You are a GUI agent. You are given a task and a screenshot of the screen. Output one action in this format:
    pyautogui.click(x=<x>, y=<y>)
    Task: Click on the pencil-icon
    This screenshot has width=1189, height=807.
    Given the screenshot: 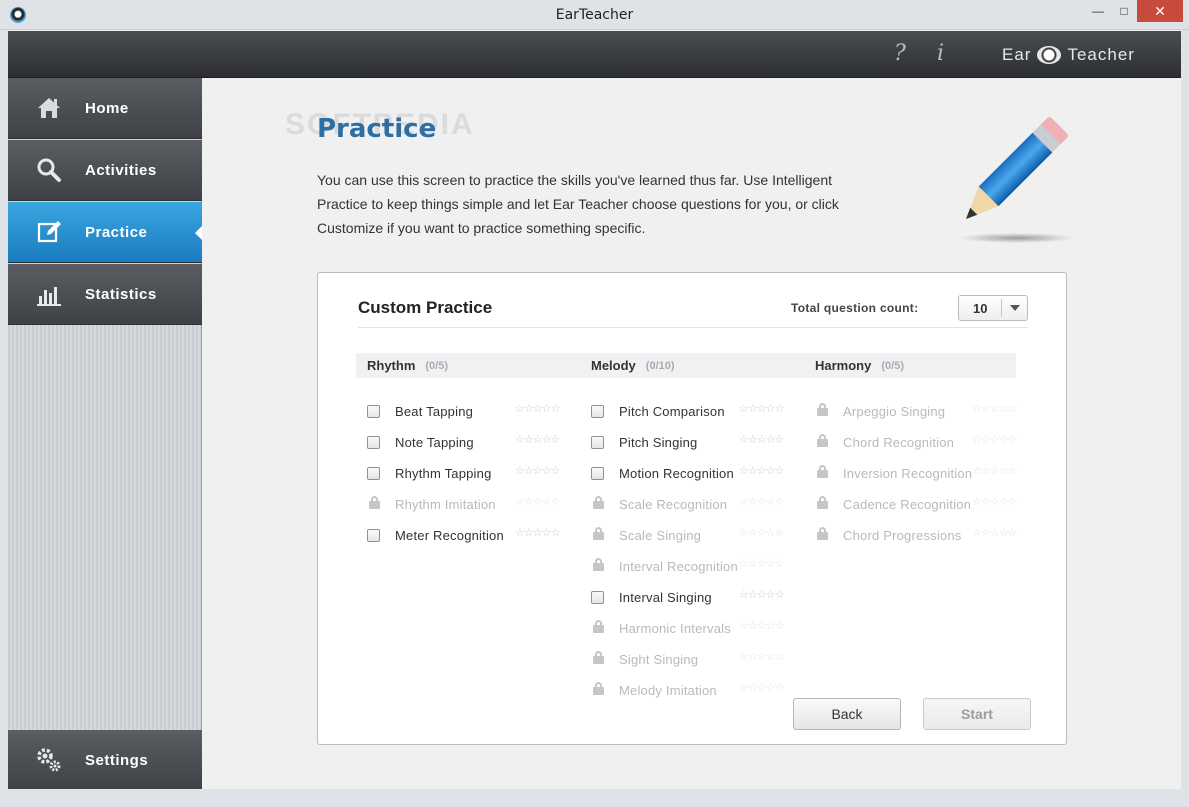 What is the action you would take?
    pyautogui.click(x=1017, y=180)
    